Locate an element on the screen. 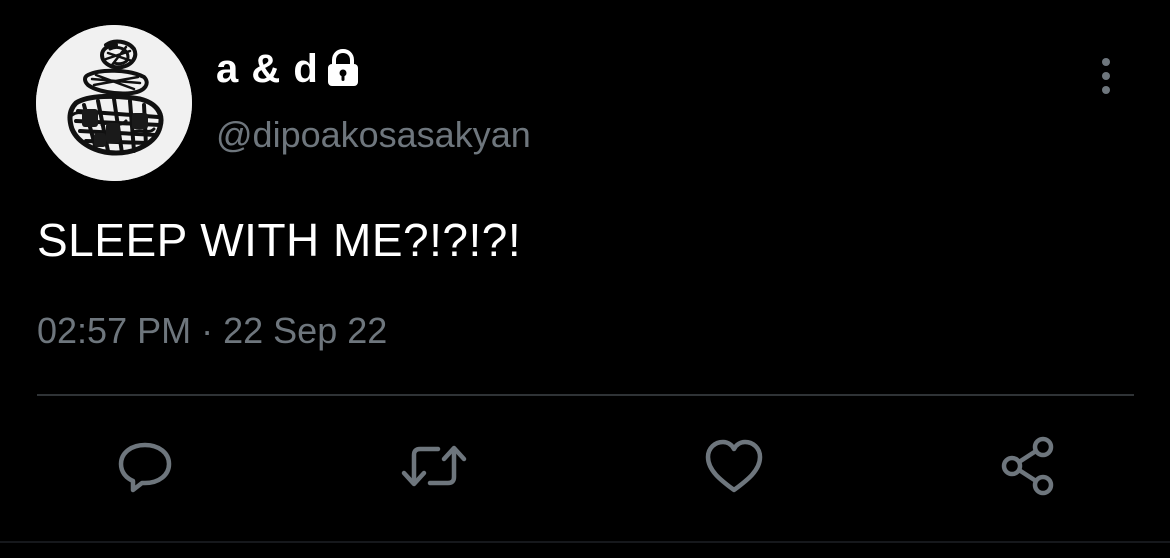 This screenshot has height=558, width=1170. bottom-divider is located at coordinates (585, 542).